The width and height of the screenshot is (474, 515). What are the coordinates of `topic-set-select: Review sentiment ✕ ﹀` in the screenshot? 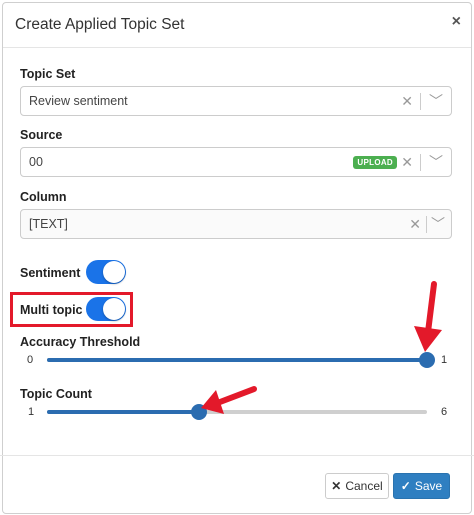 It's located at (236, 101).